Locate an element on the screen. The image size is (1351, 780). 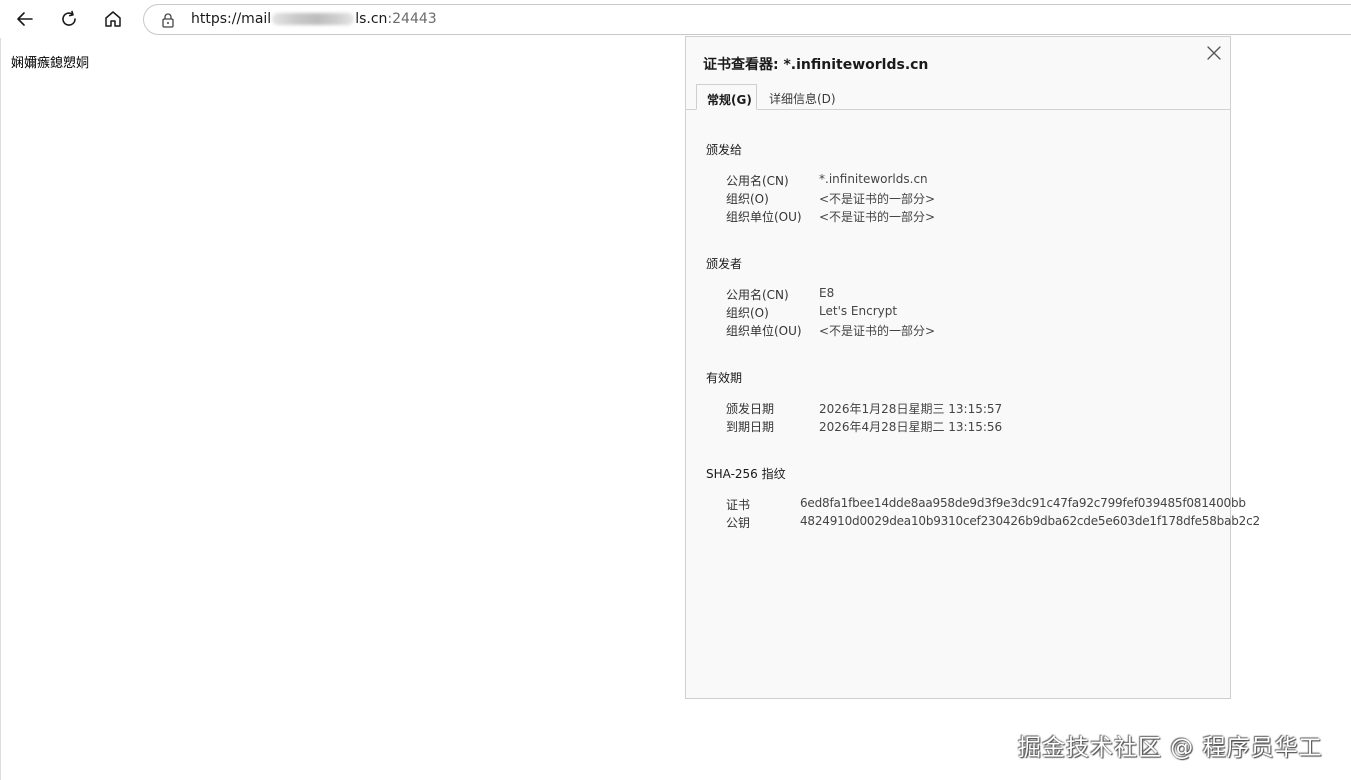
issued-to-o-value: <不是证书的一部分> is located at coordinates (877, 199).